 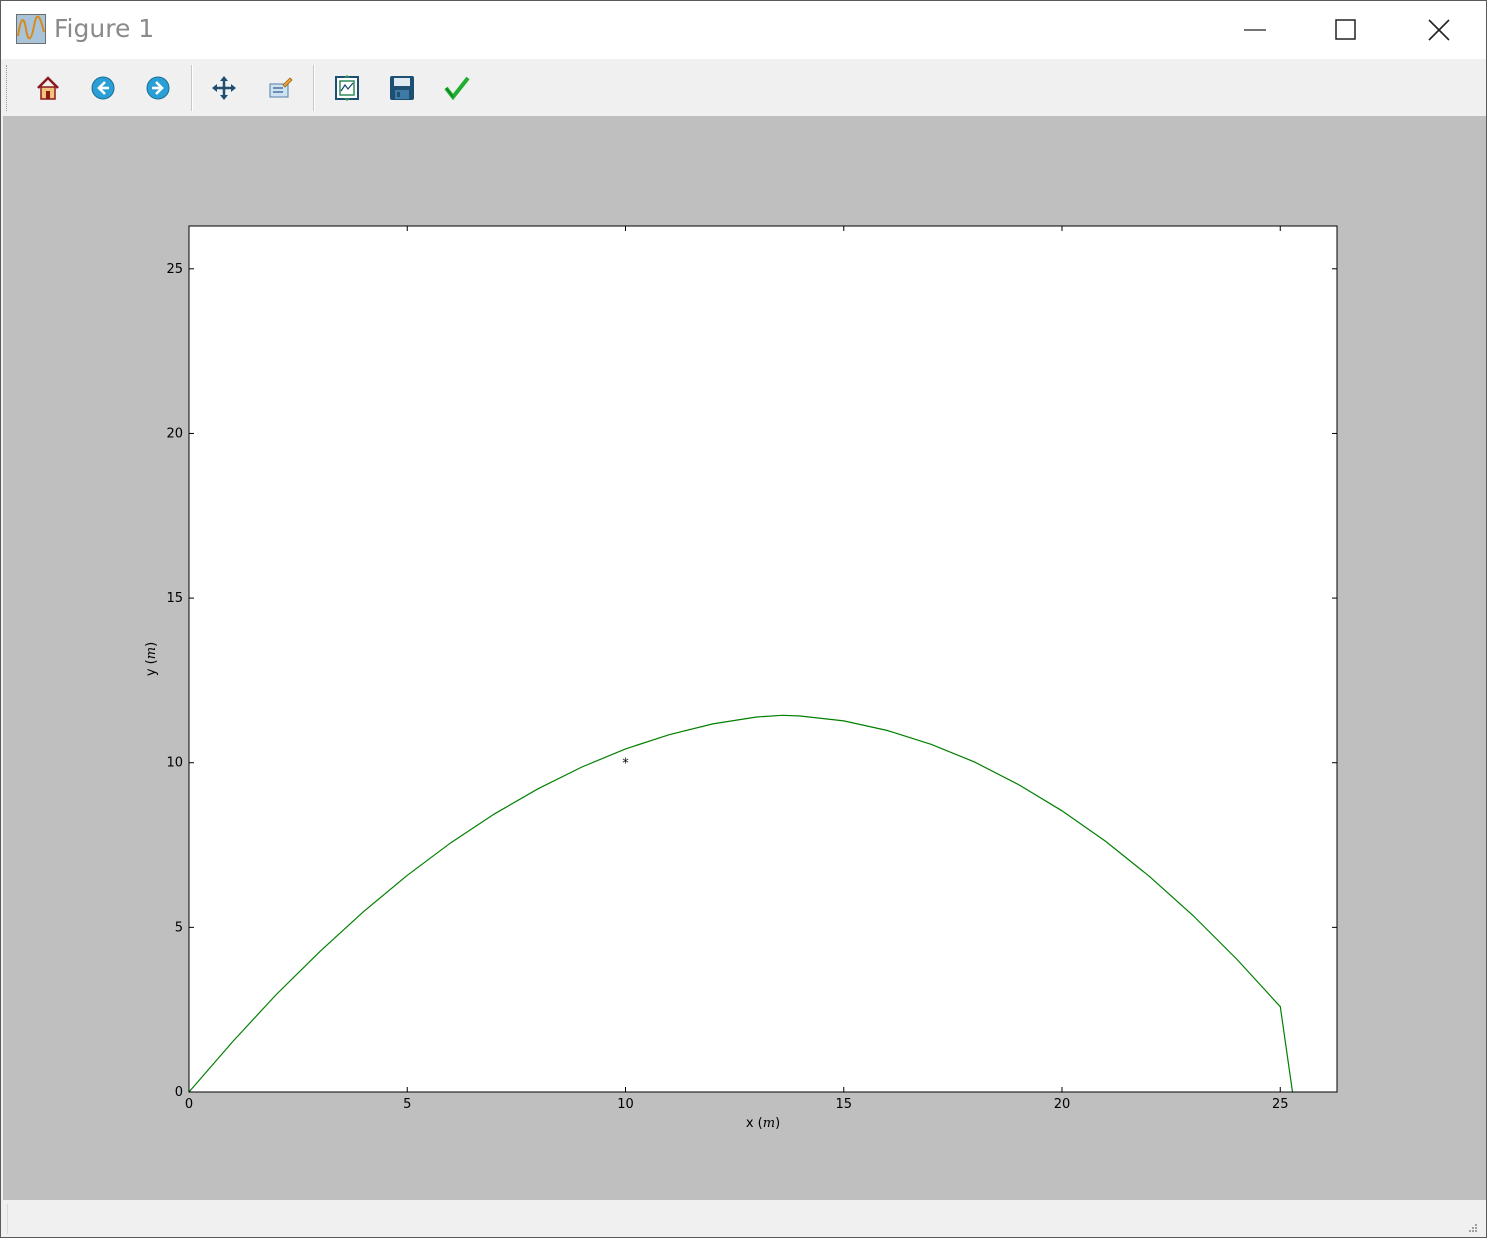 What do you see at coordinates (174, 433) in the screenshot?
I see `y-tick-label: 20` at bounding box center [174, 433].